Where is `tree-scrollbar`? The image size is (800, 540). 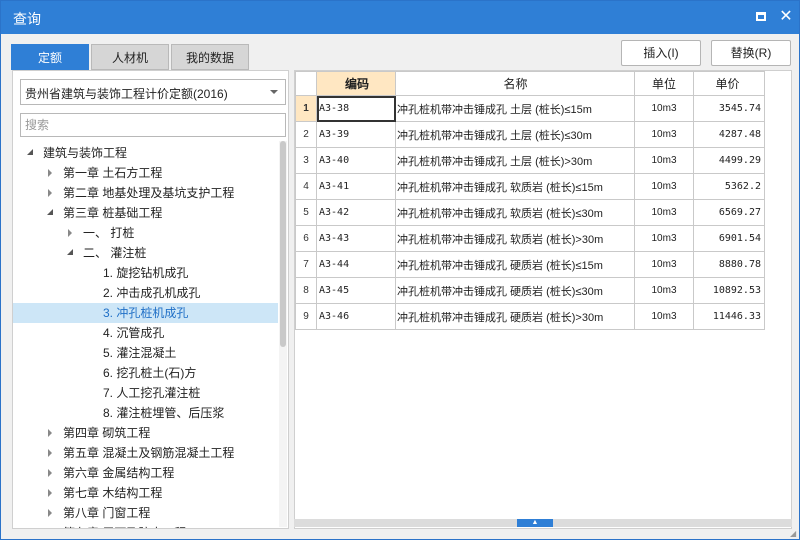
tree-scrollbar is located at coordinates (283, 334).